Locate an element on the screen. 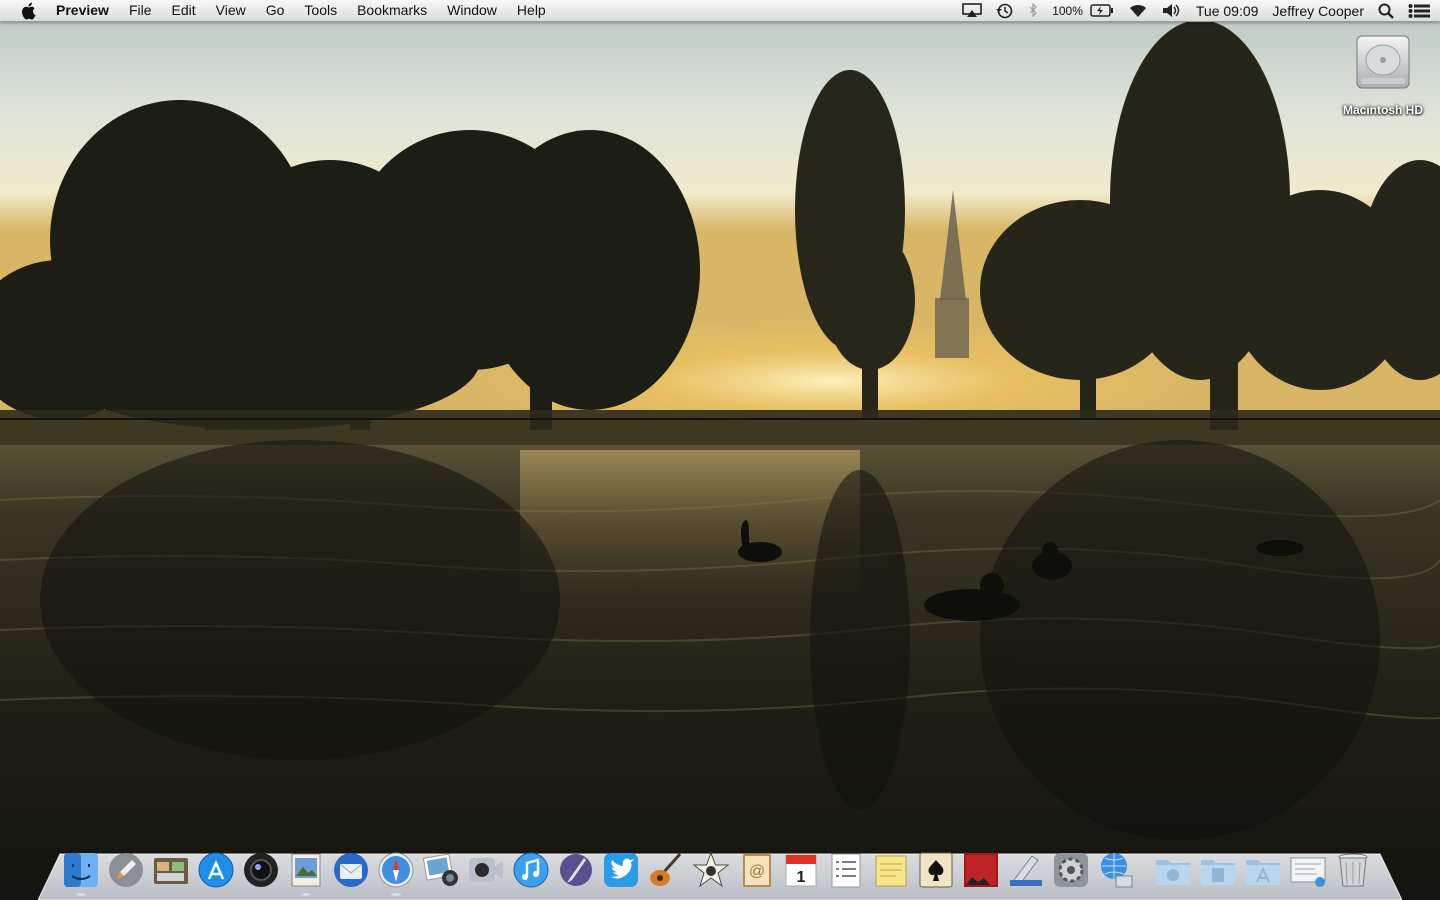 The image size is (1440, 900). app-menu-preview: Preview is located at coordinates (87, 10).